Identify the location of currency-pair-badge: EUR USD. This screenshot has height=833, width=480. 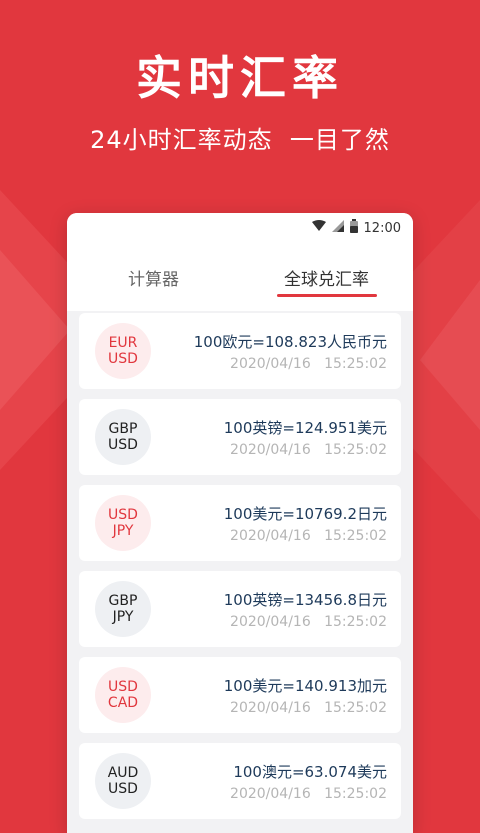
(123, 351).